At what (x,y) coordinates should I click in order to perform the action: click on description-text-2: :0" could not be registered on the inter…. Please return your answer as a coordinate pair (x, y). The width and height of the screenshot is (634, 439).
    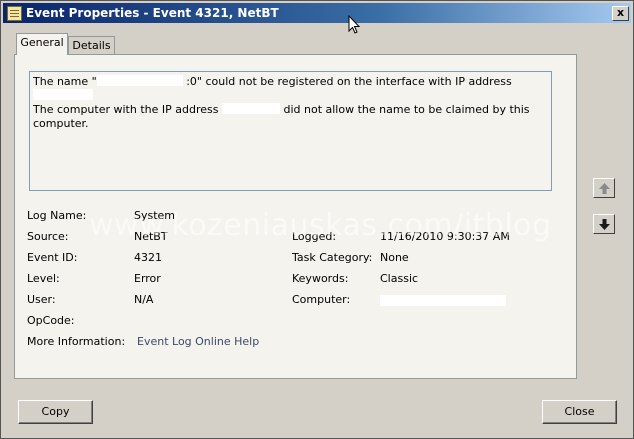
    Looking at the image, I should click on (347, 81).